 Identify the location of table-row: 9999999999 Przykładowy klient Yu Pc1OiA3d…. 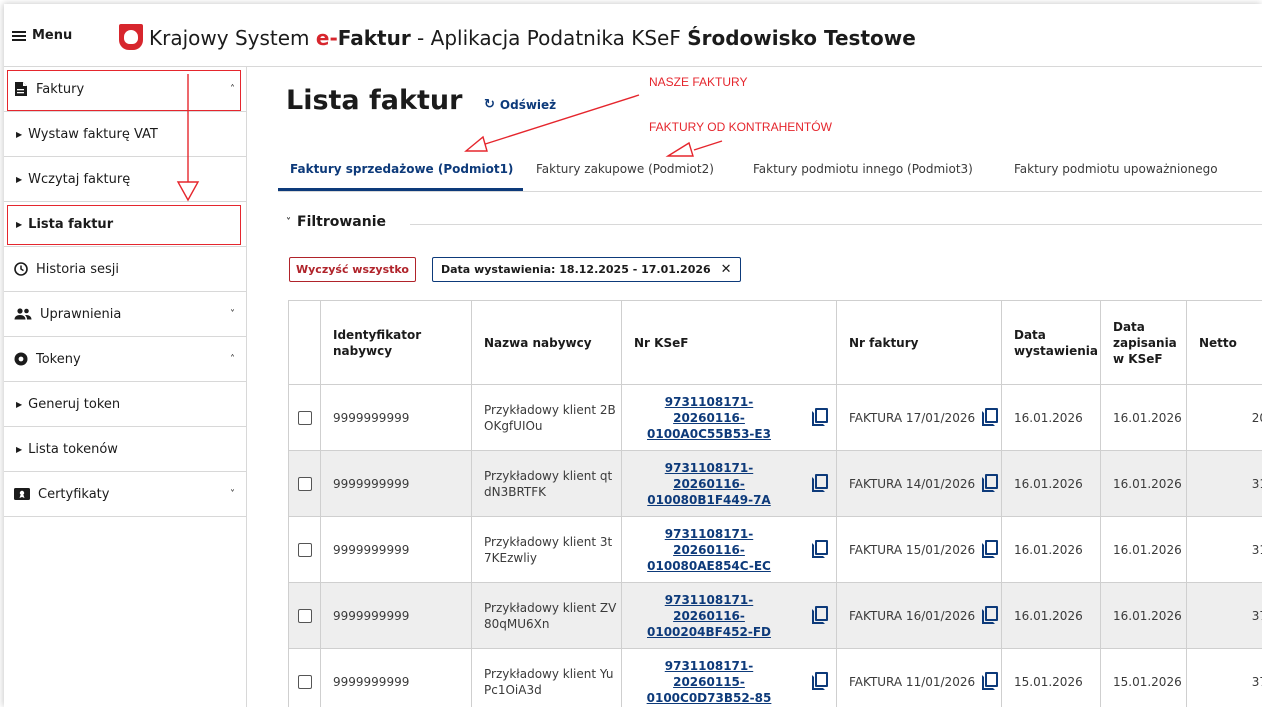
(775, 678).